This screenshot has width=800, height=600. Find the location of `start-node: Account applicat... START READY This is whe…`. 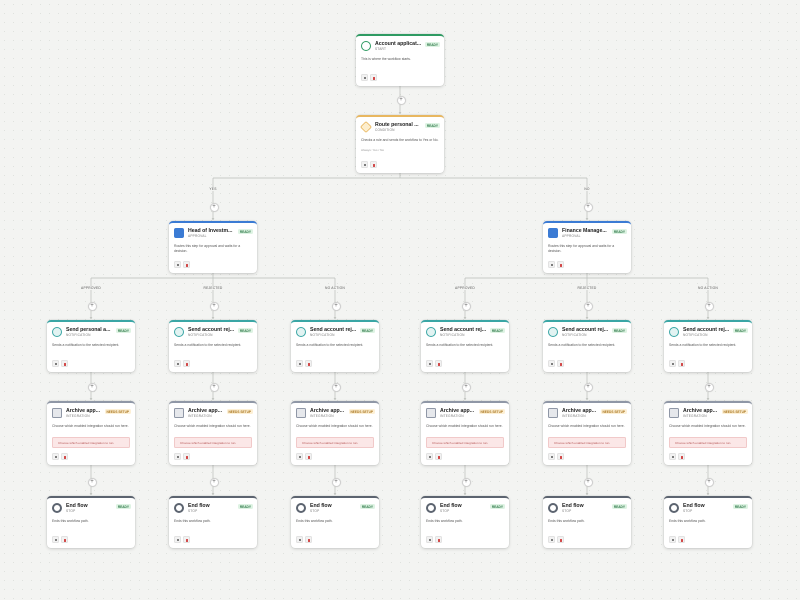

start-node: Account applicat... START READY This is whe… is located at coordinates (400, 60).